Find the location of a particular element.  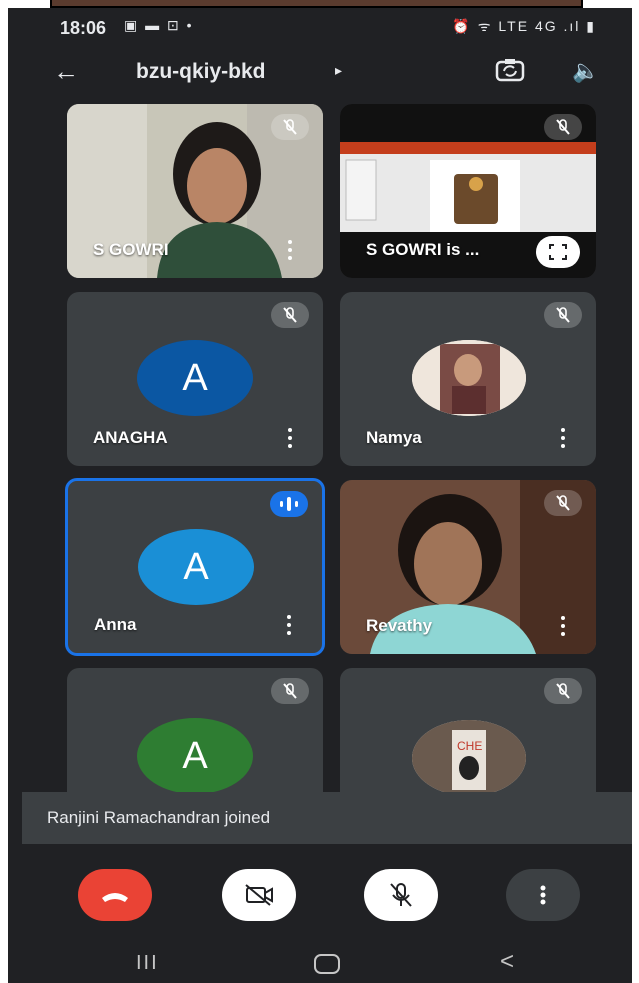

back-icon: < is located at coordinates (507, 962).